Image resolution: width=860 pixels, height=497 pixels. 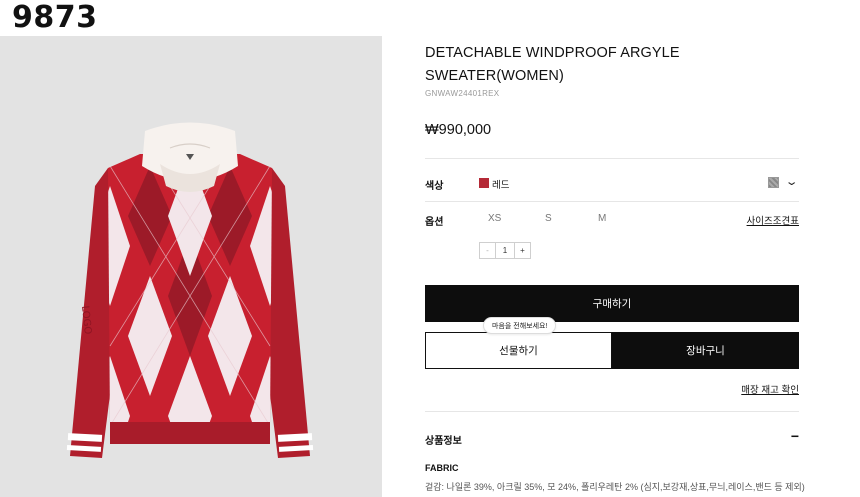 What do you see at coordinates (770, 389) in the screenshot?
I see `store-stock-link: 매장 재고 확인` at bounding box center [770, 389].